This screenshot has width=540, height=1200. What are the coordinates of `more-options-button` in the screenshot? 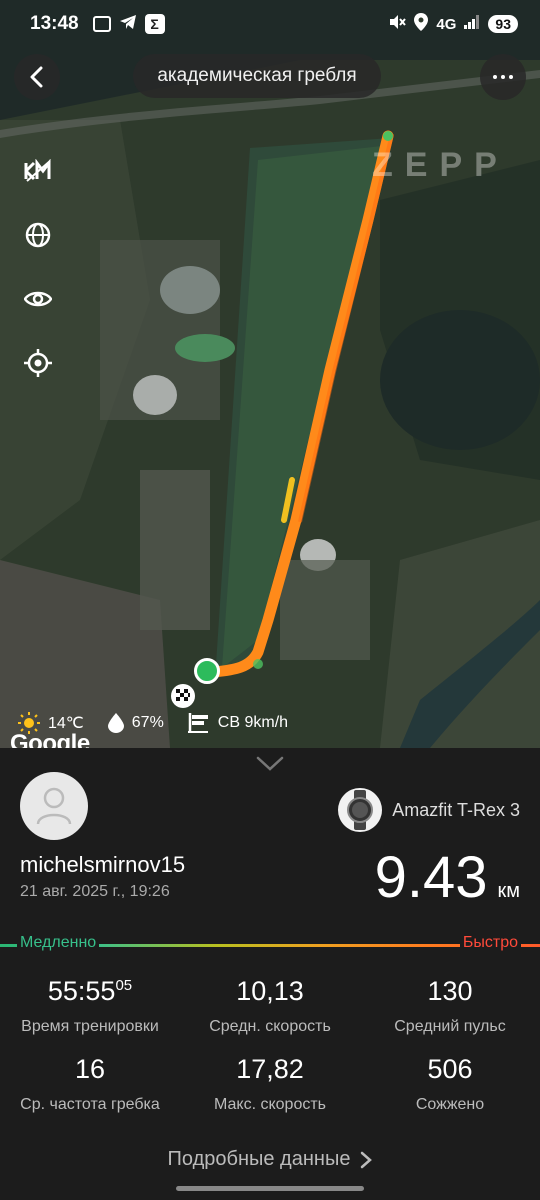 It's located at (503, 77).